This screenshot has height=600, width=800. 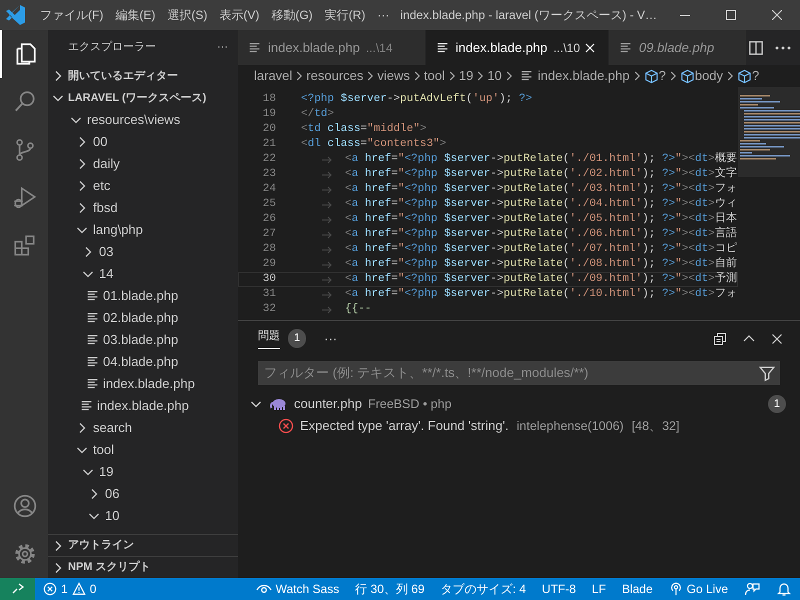 What do you see at coordinates (269, 220) in the screenshot?
I see `line-number: 26` at bounding box center [269, 220].